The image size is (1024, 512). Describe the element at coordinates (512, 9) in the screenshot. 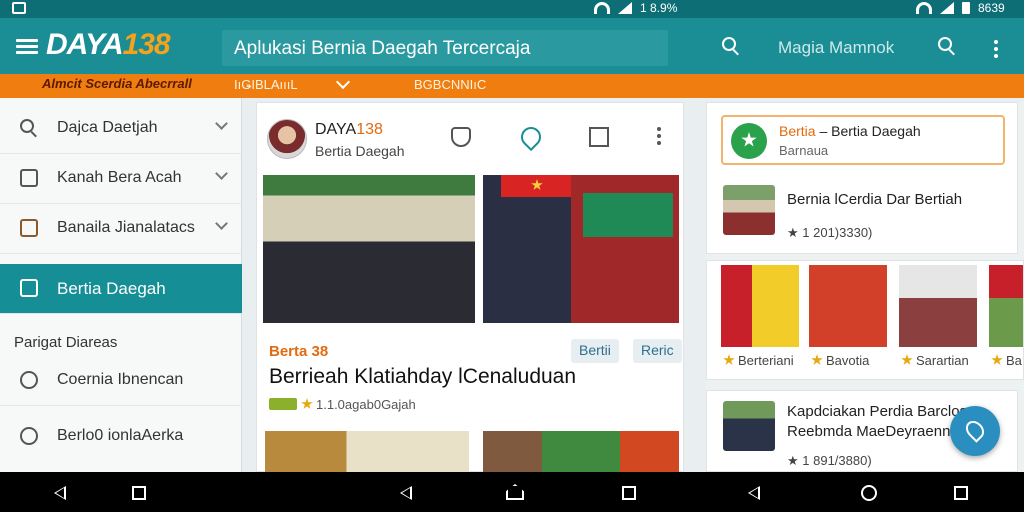

I see `status-bar: 1 8.9% 8639` at that location.